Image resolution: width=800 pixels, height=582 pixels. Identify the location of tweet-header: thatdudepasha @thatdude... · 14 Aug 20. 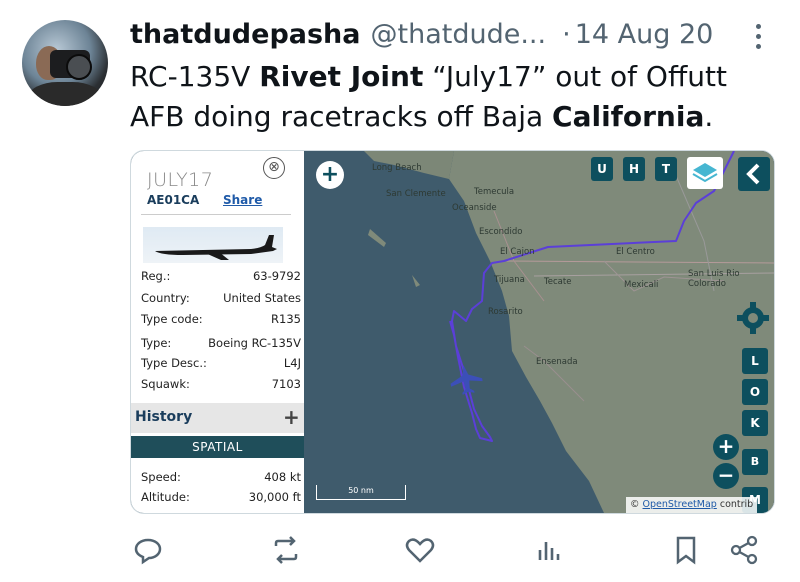
(421, 34).